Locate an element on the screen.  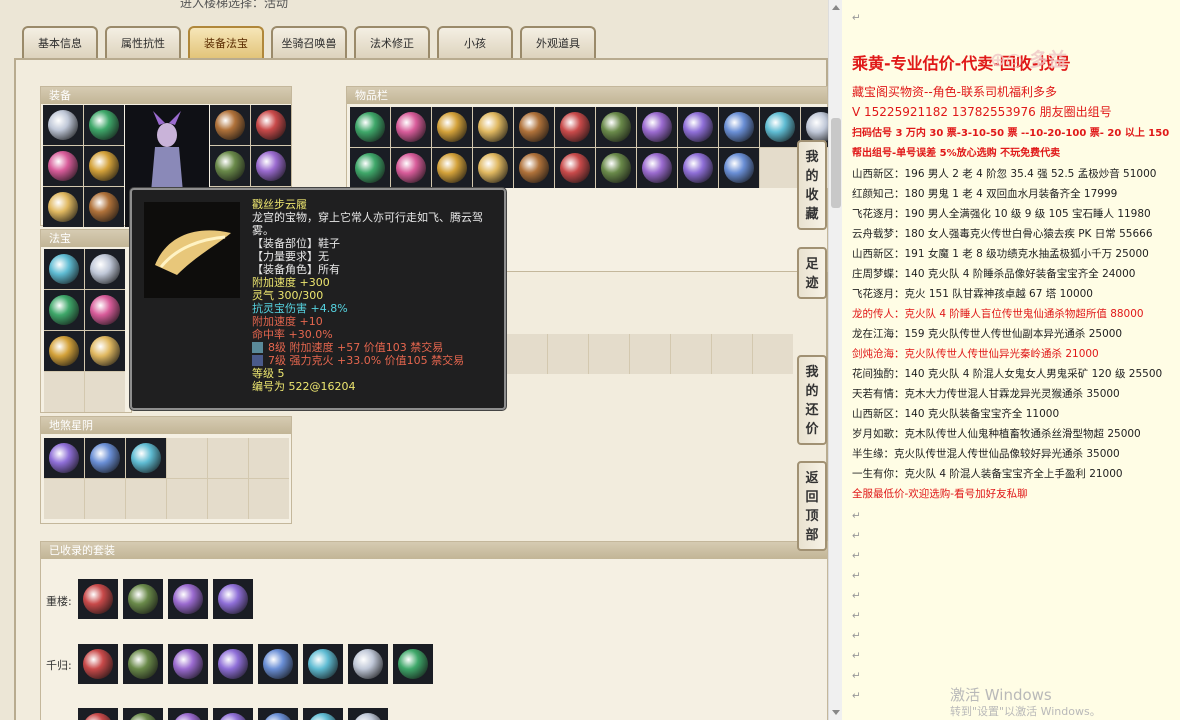
scrollbar is located at coordinates (835, 360).